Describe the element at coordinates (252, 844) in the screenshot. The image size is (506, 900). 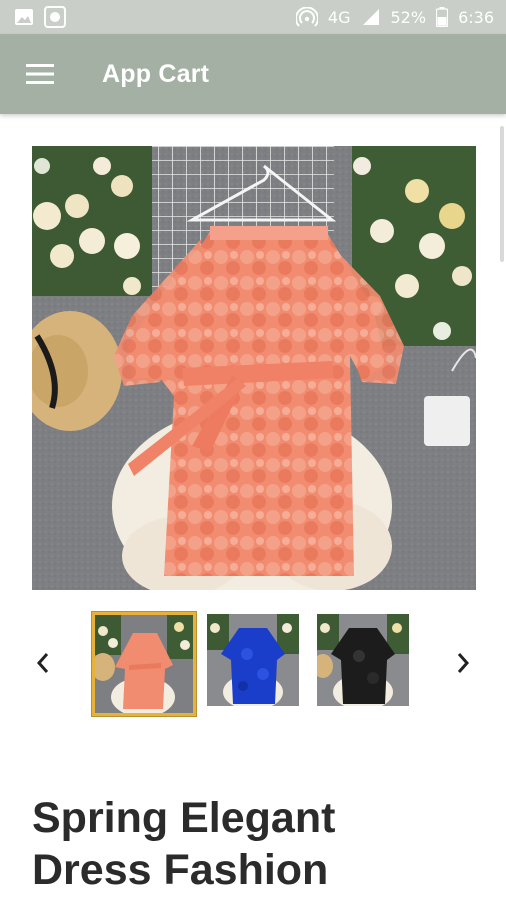
I see `product-title: Spring Elegant Dress Fashion` at that location.